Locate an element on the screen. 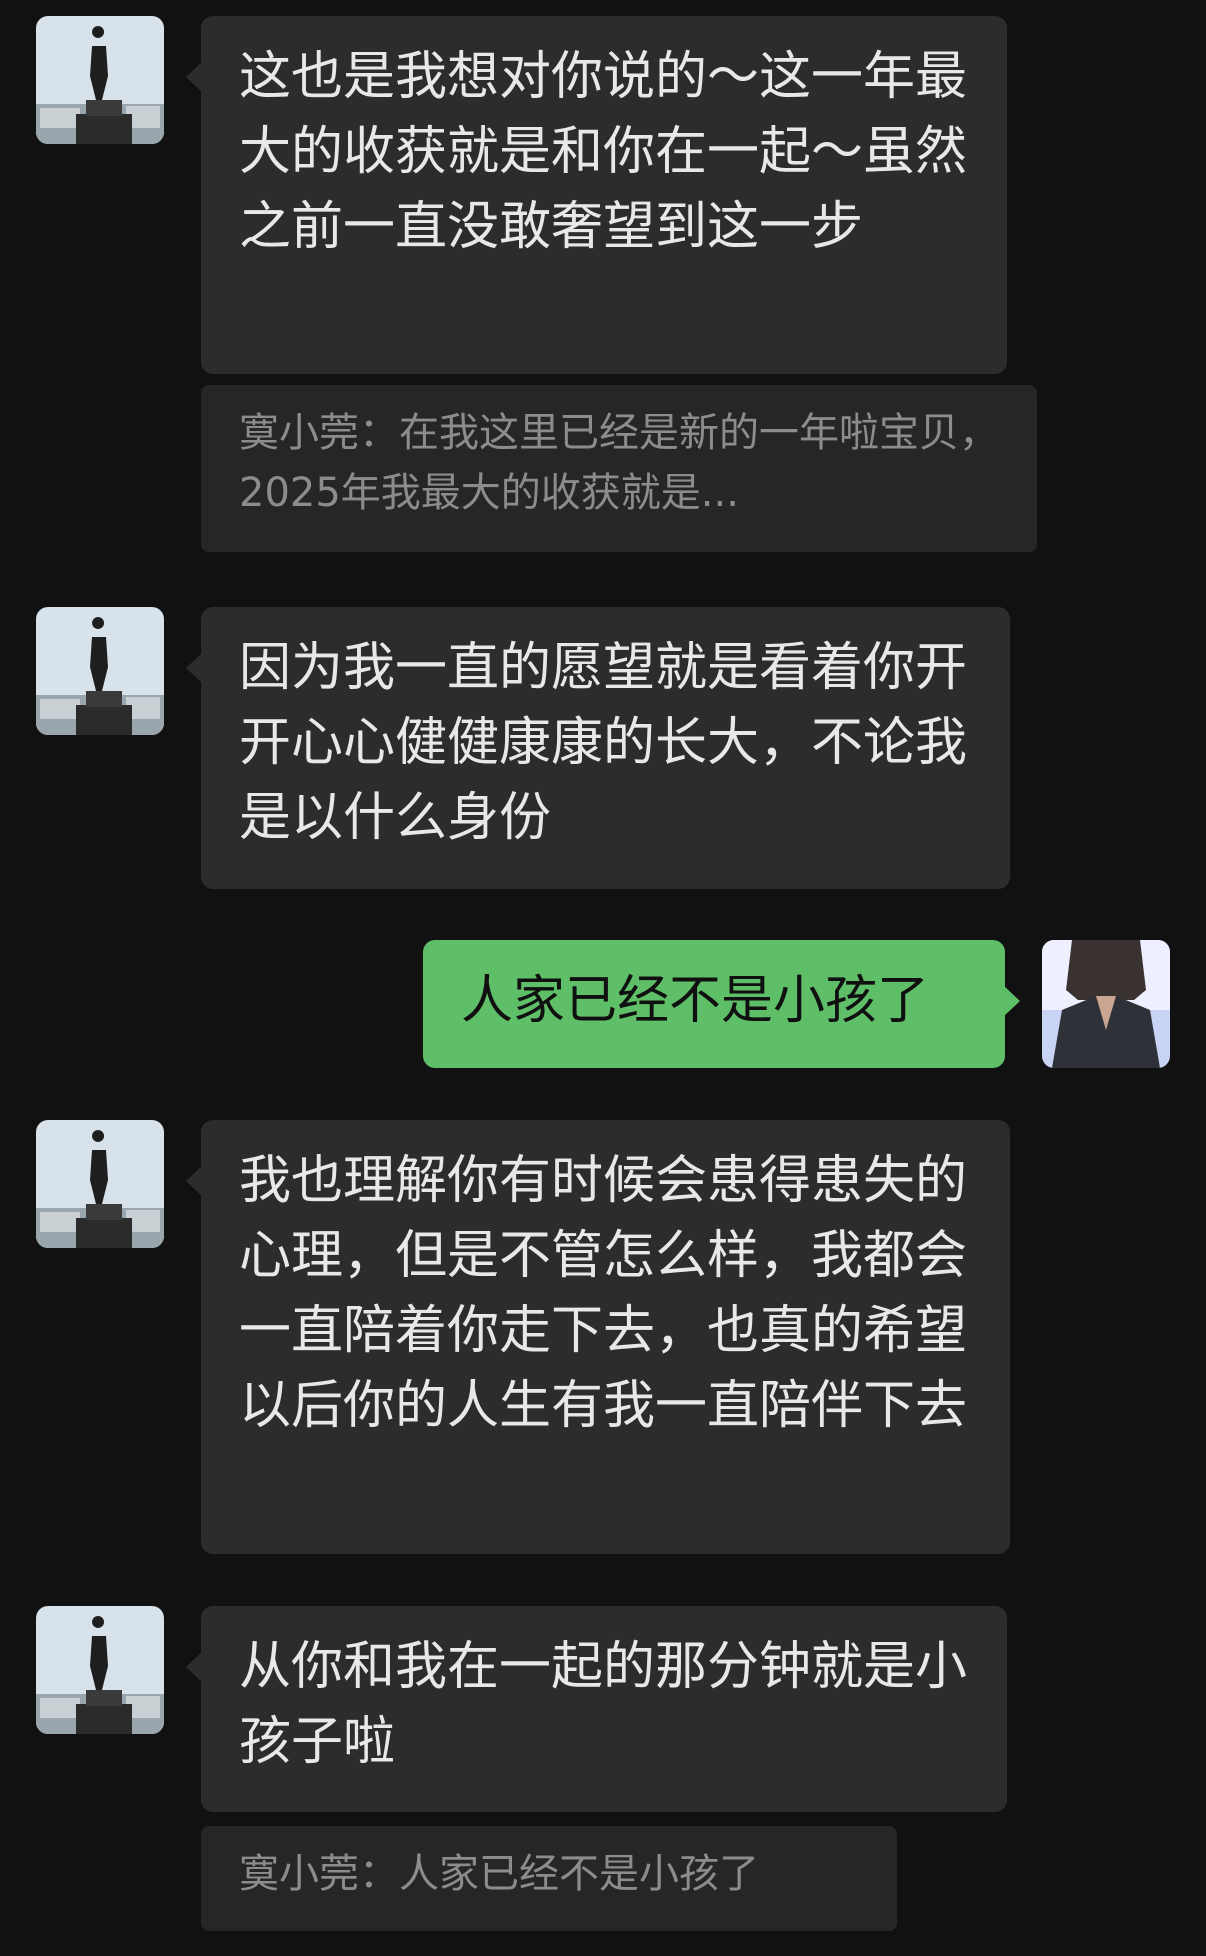  person-avatar-image is located at coordinates (1106, 1004).